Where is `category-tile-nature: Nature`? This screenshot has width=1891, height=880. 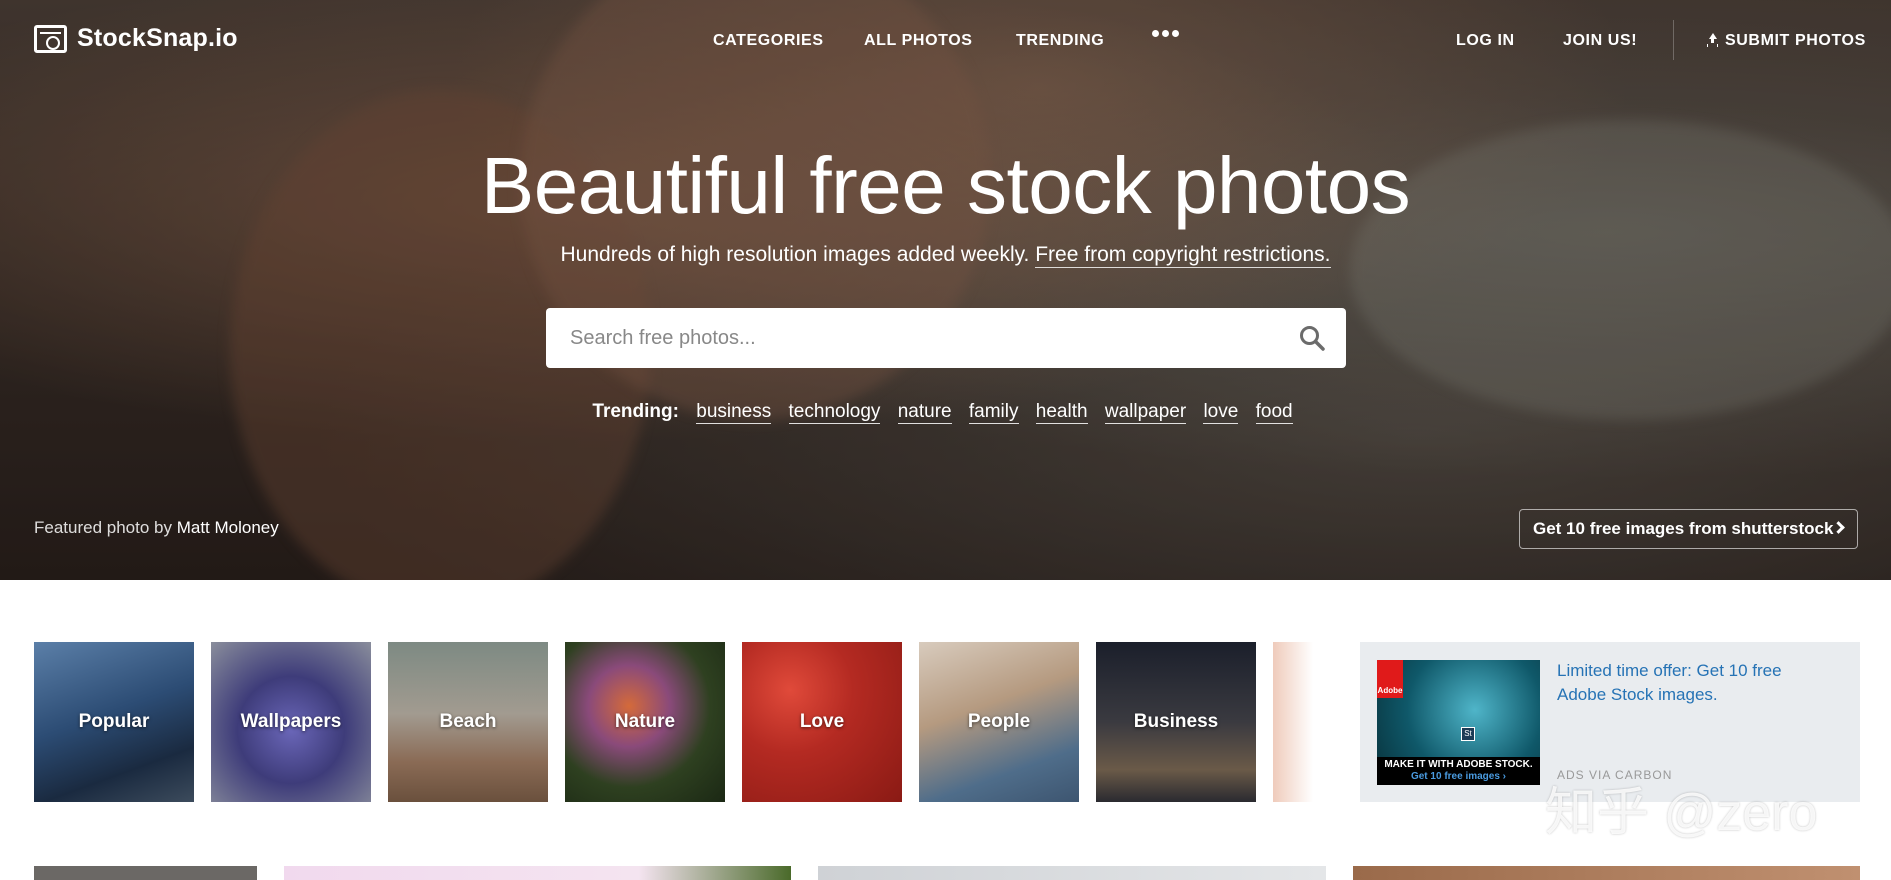
category-tile-nature: Nature is located at coordinates (645, 722).